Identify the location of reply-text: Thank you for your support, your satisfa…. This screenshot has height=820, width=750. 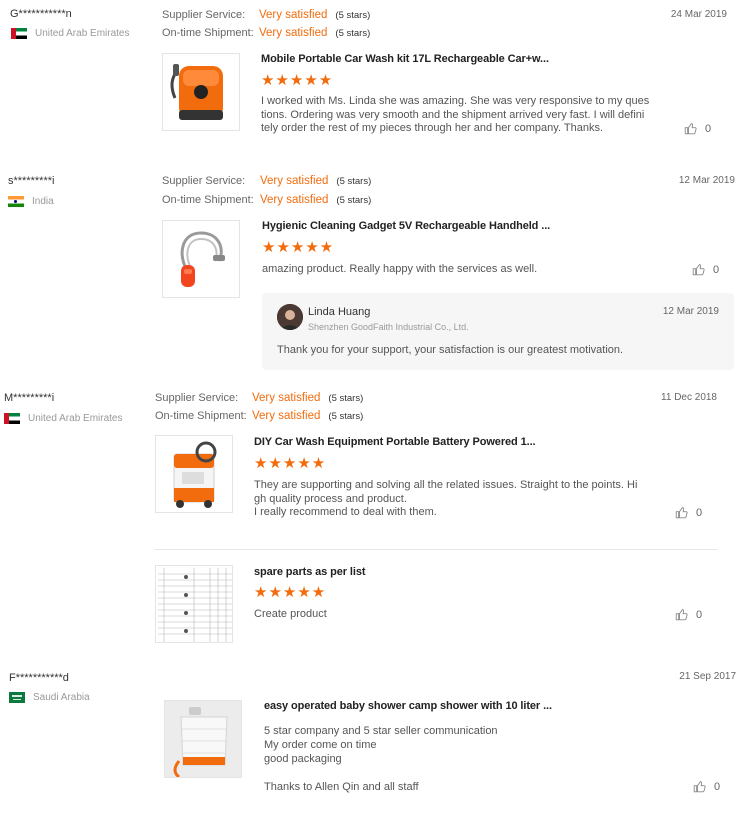
(450, 350).